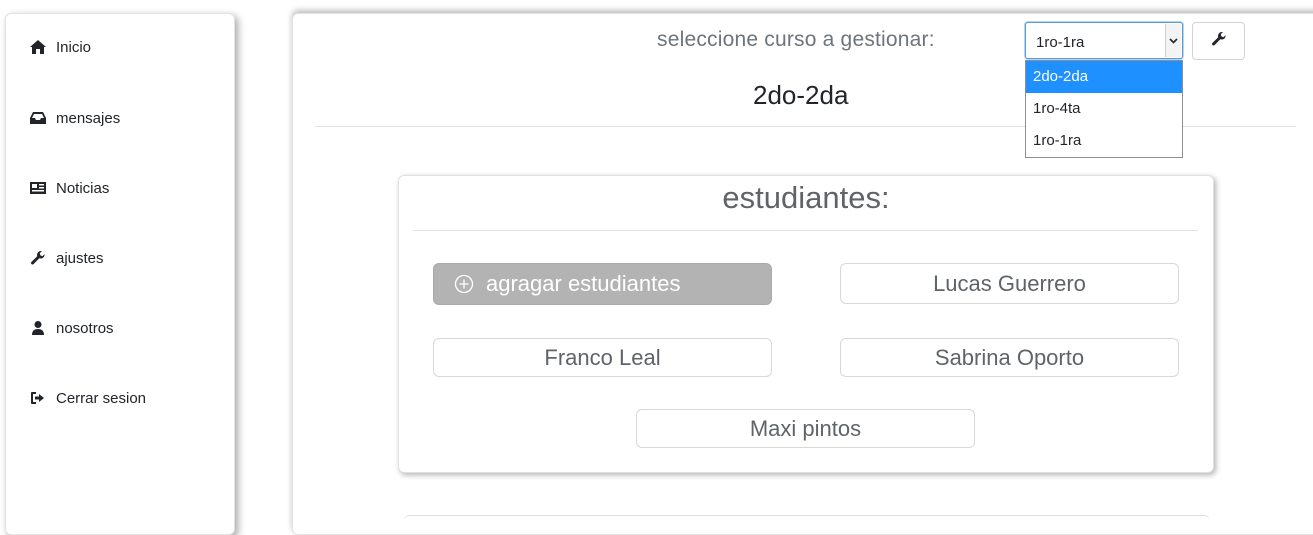 Image resolution: width=1313 pixels, height=535 pixels. I want to click on course-title: 2do-2da, so click(801, 95).